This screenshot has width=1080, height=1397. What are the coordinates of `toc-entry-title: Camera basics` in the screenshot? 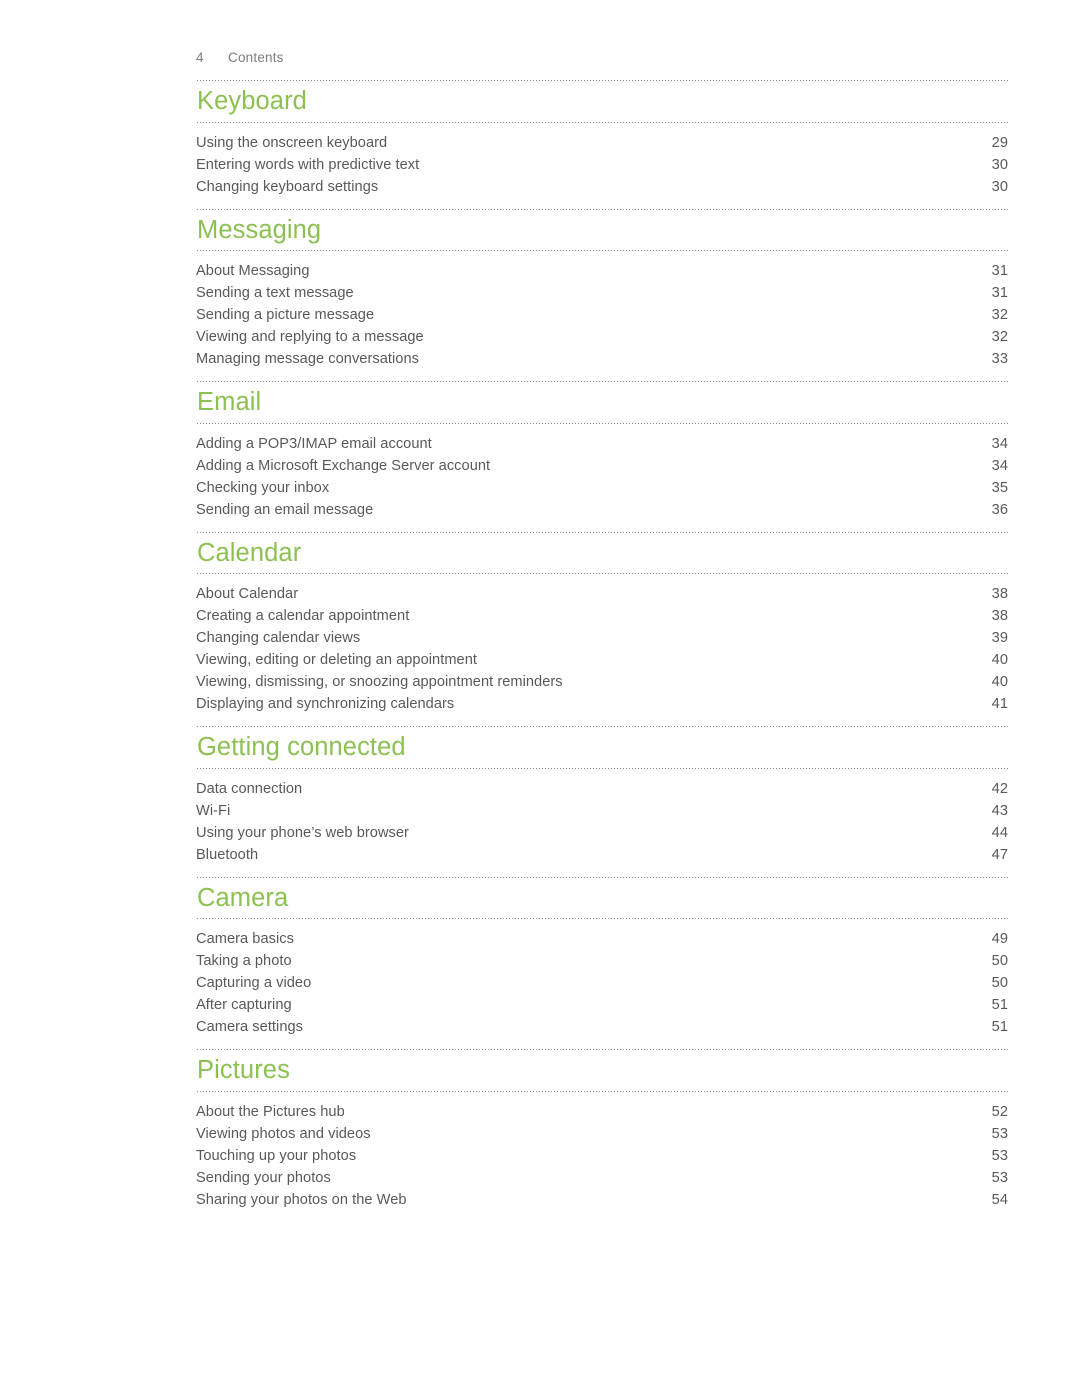 It's located at (245, 939).